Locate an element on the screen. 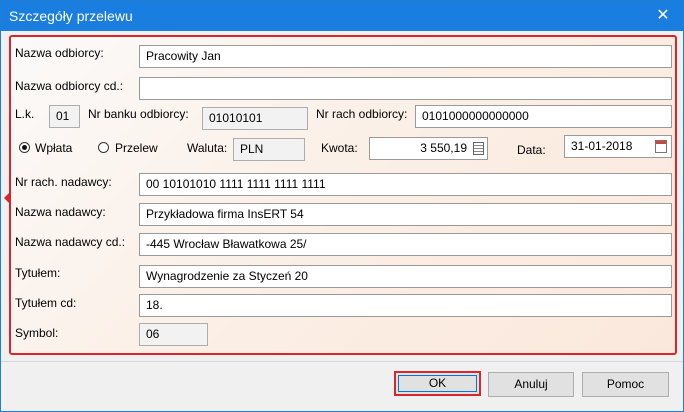 Image resolution: width=684 pixels, height=412 pixels. recipient-name-input: Pracowity Jan is located at coordinates (405, 56).